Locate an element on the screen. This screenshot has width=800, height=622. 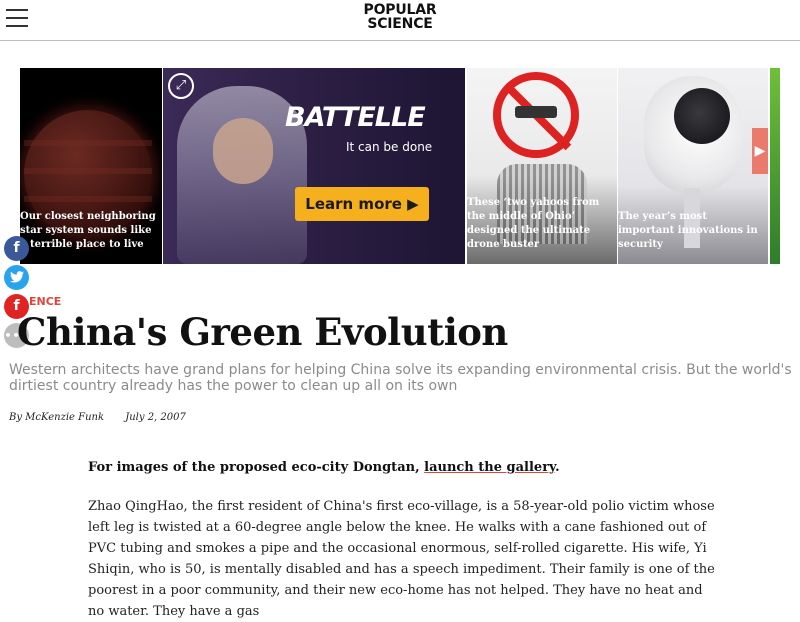
carousel-next-icon: ▶ is located at coordinates (760, 151).